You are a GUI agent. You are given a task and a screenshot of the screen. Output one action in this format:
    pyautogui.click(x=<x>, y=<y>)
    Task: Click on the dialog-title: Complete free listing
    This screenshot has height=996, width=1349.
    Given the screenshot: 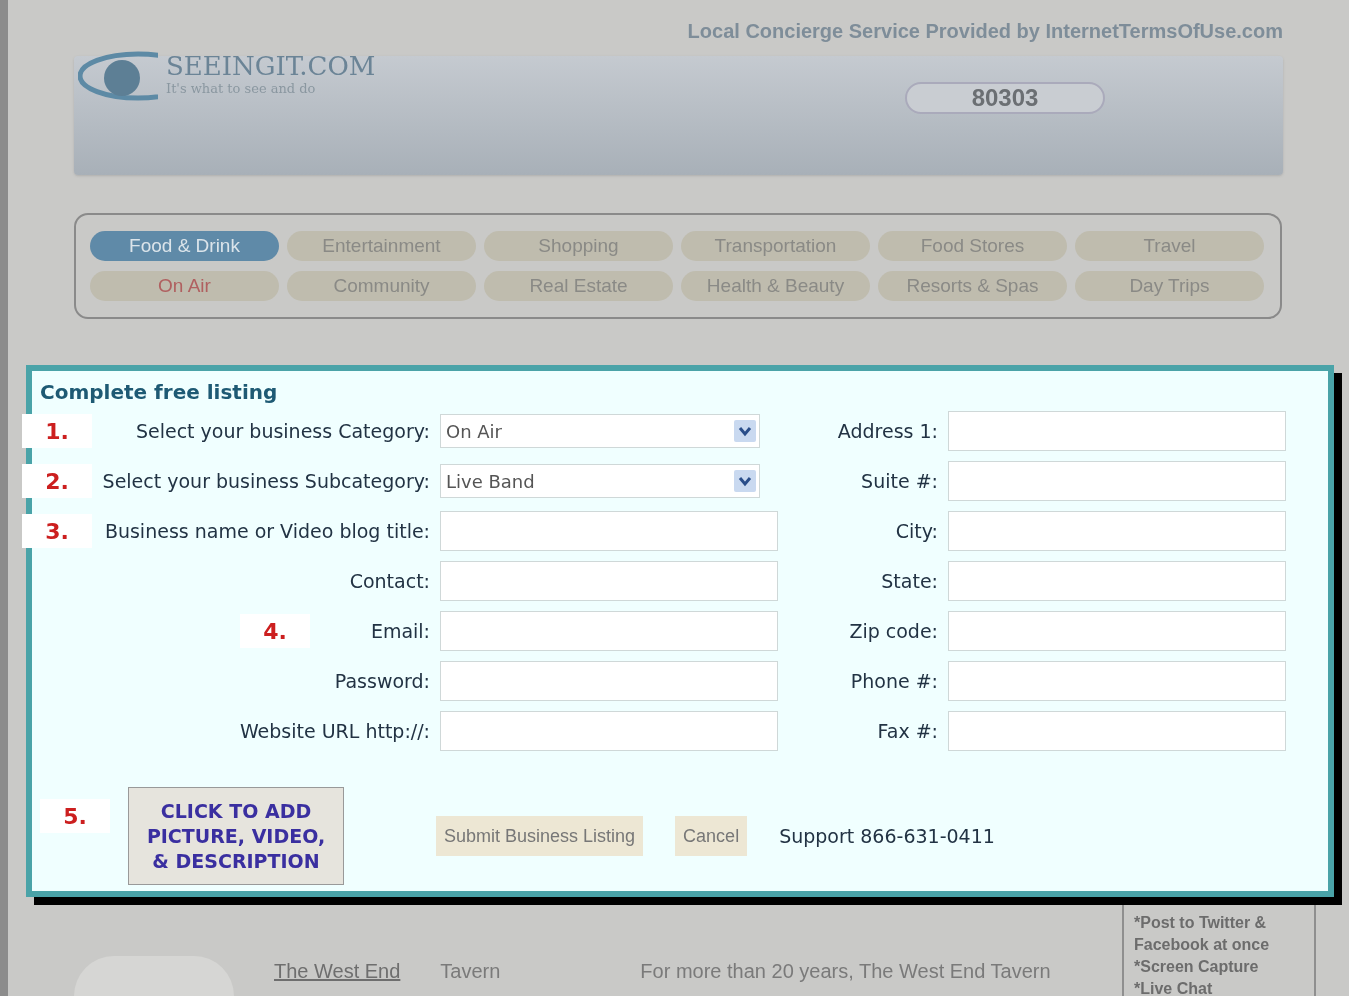 What is the action you would take?
    pyautogui.click(x=159, y=392)
    